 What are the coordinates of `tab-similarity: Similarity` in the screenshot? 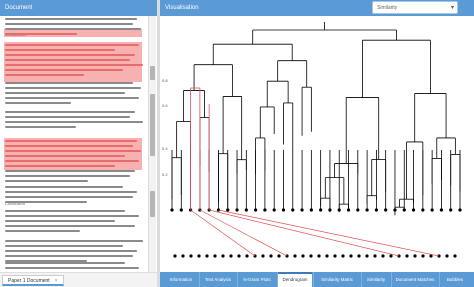 It's located at (376, 279).